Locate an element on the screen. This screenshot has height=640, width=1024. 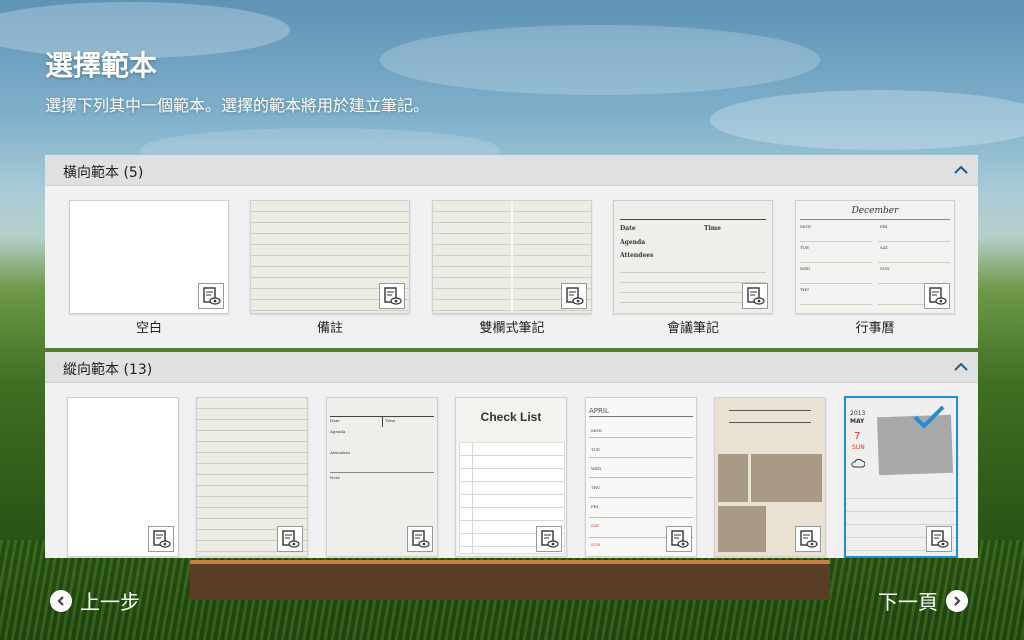
landscape-section-header: 橫向範本 (5) is located at coordinates (511, 170).